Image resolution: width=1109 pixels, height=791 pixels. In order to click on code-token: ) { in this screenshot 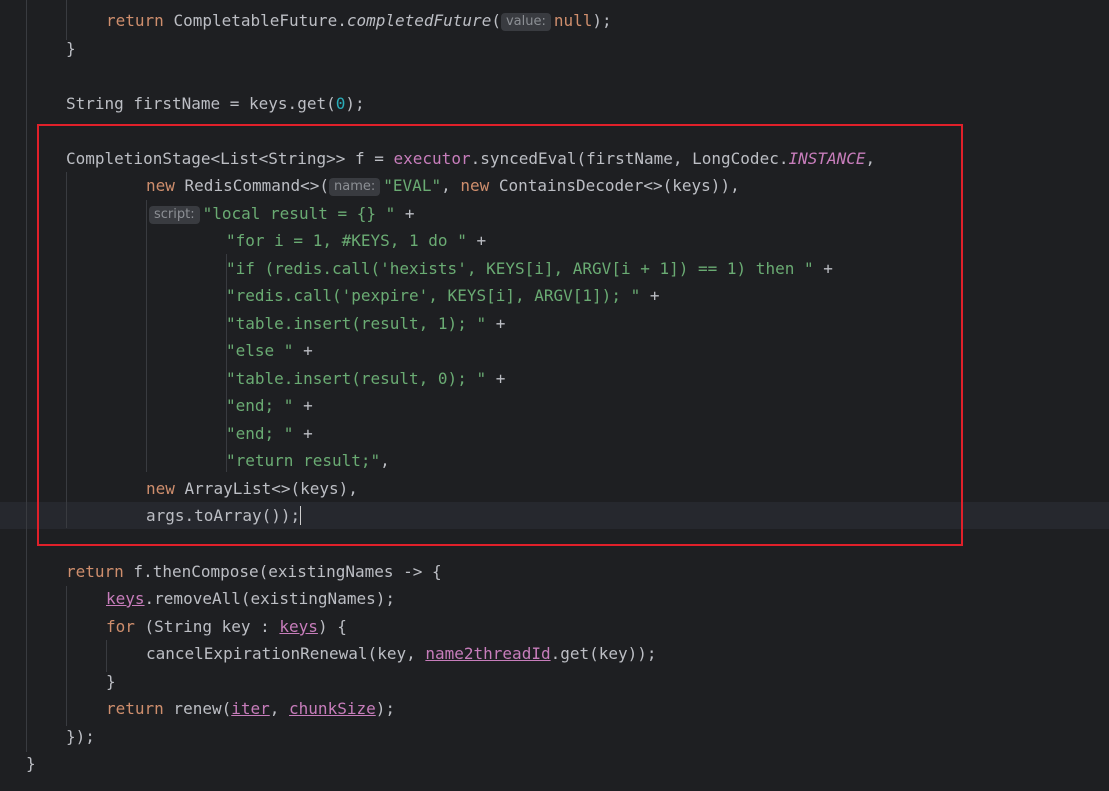, I will do `click(332, 626)`.